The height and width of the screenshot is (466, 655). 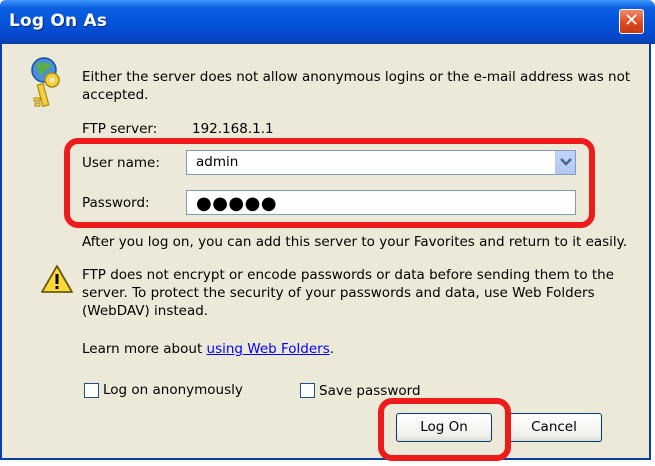 What do you see at coordinates (120, 129) in the screenshot?
I see `ftp-server-label: FTP server:` at bounding box center [120, 129].